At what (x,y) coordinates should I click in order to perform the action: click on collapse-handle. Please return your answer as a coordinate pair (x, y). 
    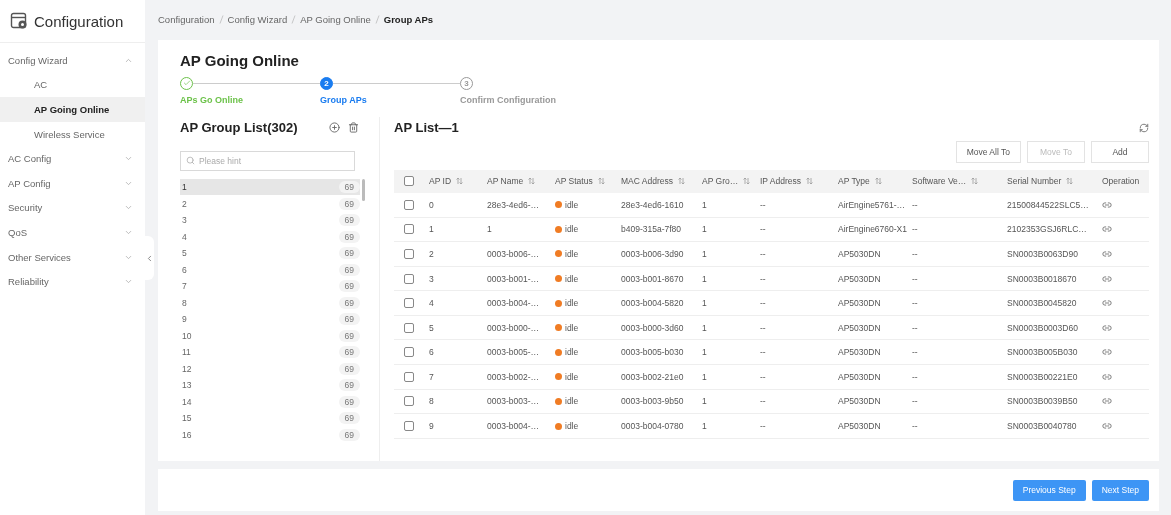
    Looking at the image, I should click on (149, 258).